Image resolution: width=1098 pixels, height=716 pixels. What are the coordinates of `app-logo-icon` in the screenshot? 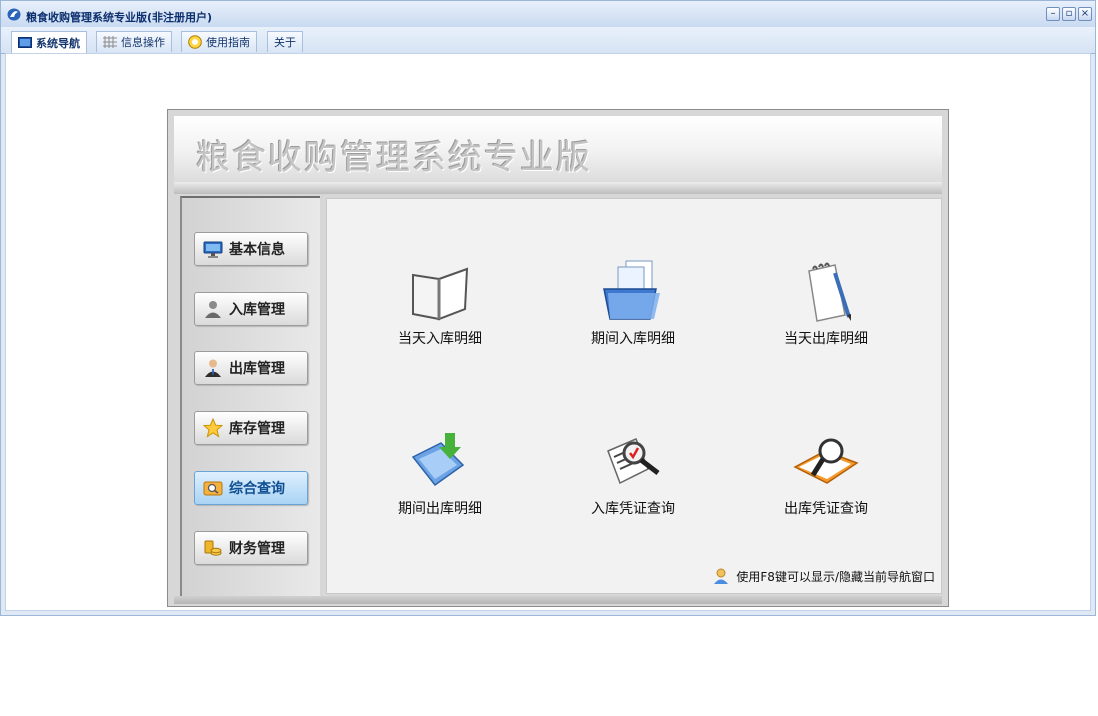 It's located at (14, 14).